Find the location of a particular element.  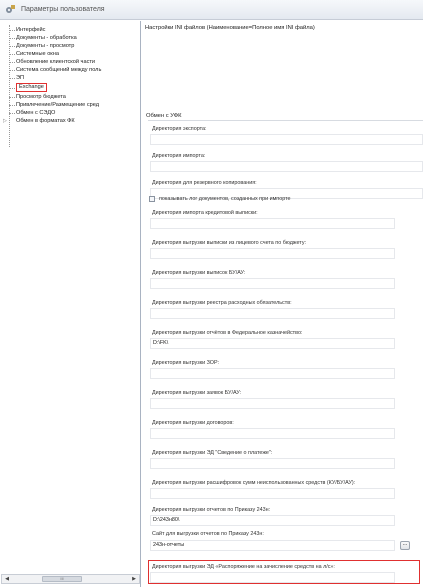

bu-au-requests-export-label: Директория выгрузки заявок БУ/АУ: is located at coordinates (197, 393).